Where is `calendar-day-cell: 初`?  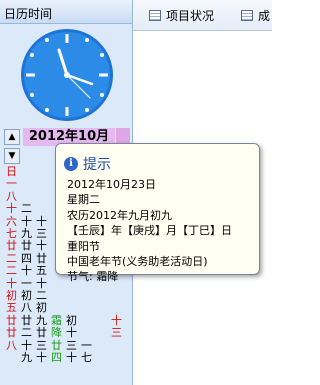
calendar-day-cell: 初 is located at coordinates (41, 308).